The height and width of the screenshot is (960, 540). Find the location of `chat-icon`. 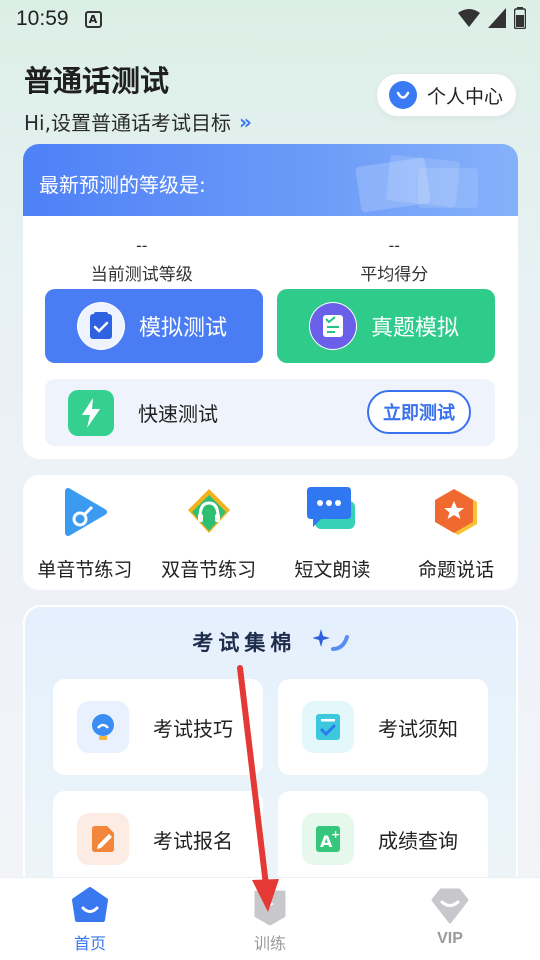

chat-icon is located at coordinates (332, 512).